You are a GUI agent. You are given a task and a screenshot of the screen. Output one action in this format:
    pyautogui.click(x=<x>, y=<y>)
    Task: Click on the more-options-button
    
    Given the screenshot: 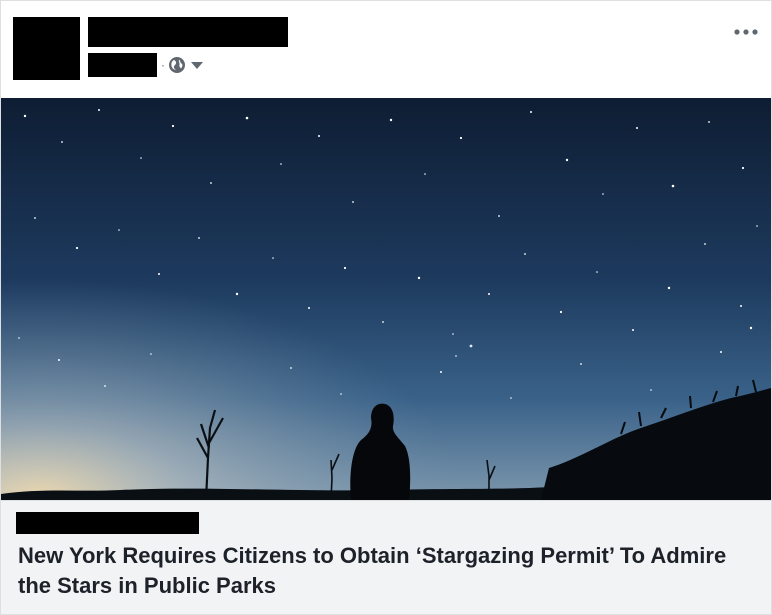 What is the action you would take?
    pyautogui.click(x=746, y=32)
    